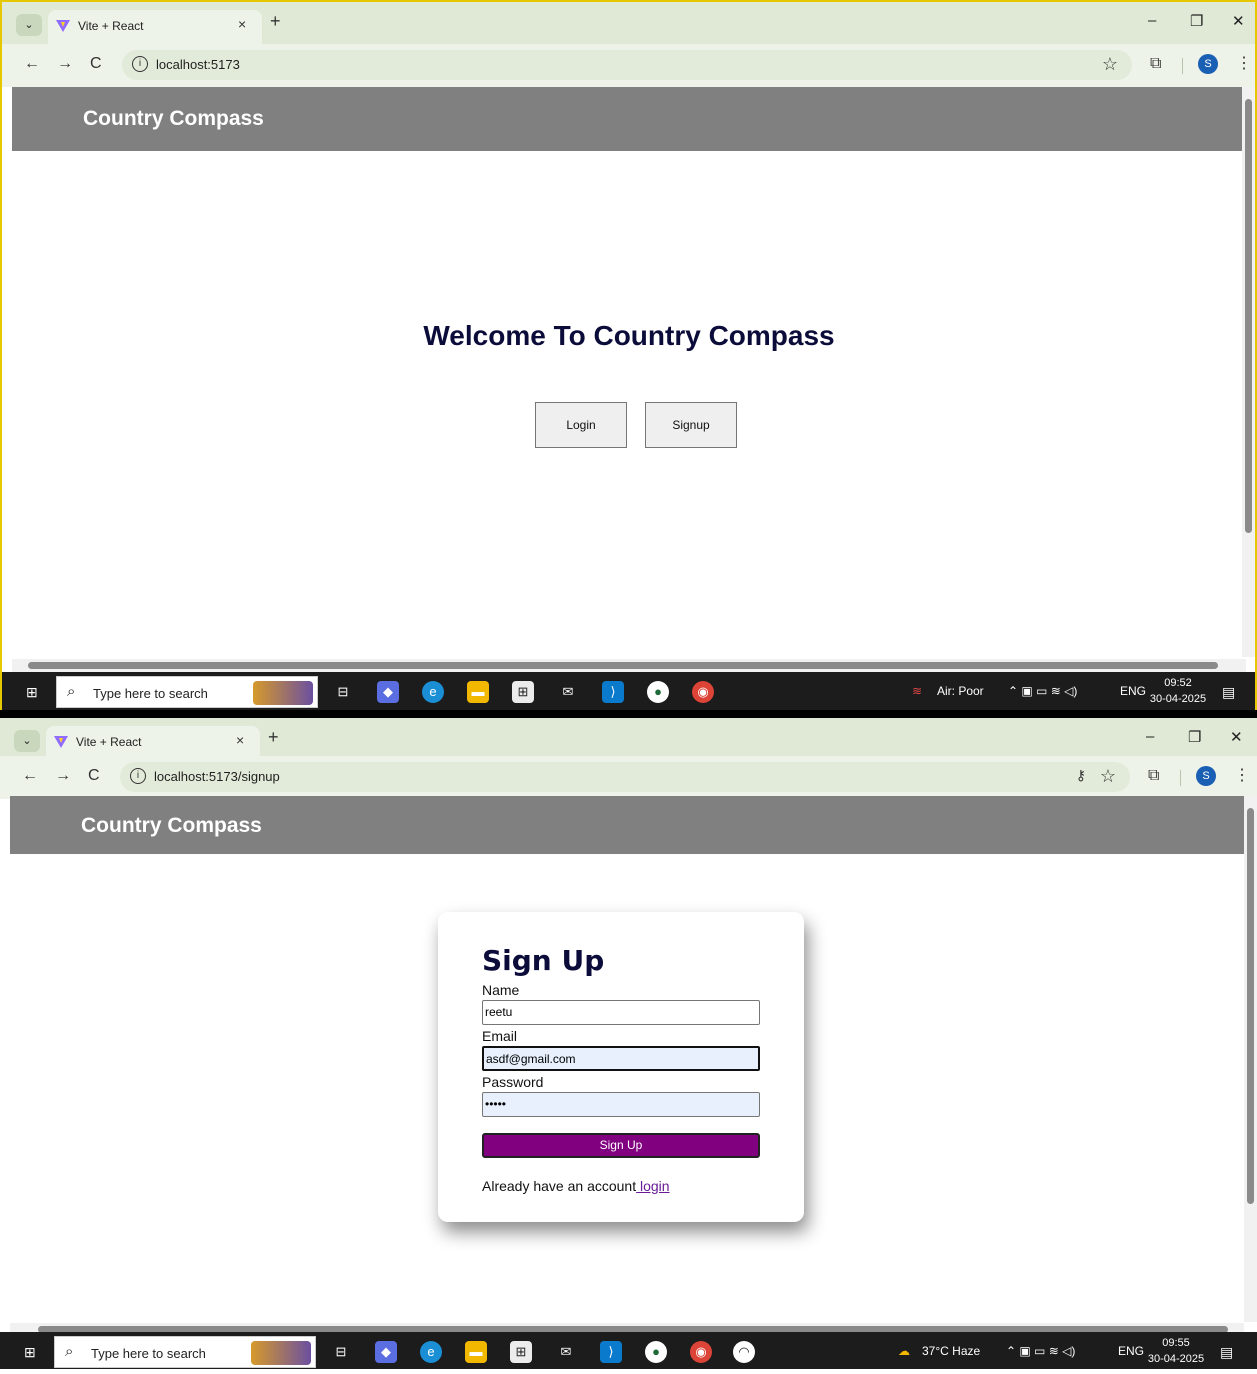  What do you see at coordinates (621, 1012) in the screenshot?
I see `name-input: reetu` at bounding box center [621, 1012].